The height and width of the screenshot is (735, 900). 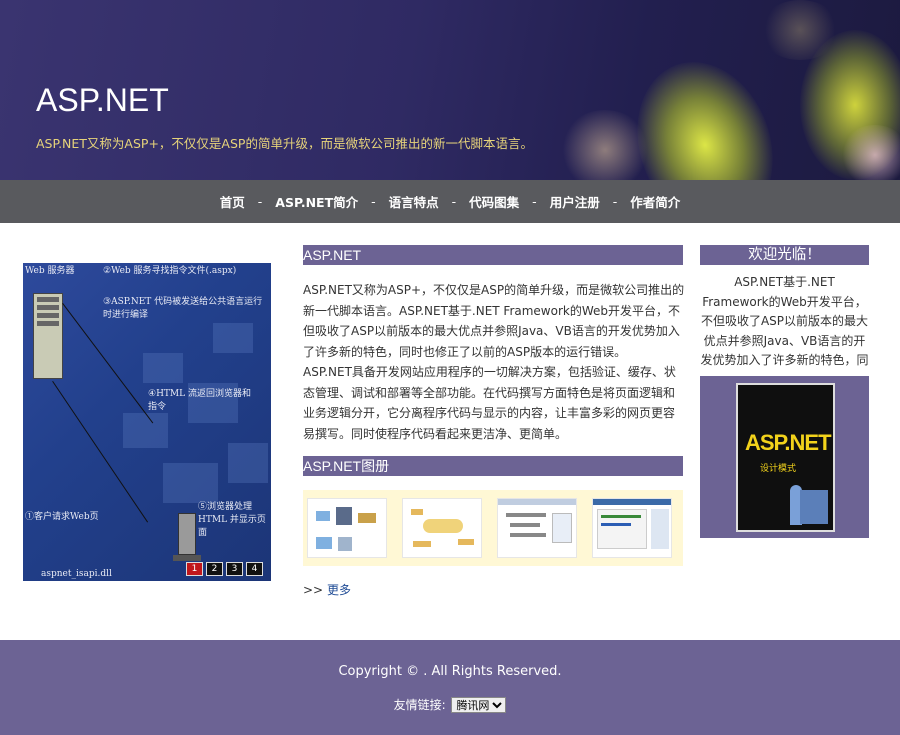 What do you see at coordinates (100, 452) in the screenshot?
I see `flow-arrow` at bounding box center [100, 452].